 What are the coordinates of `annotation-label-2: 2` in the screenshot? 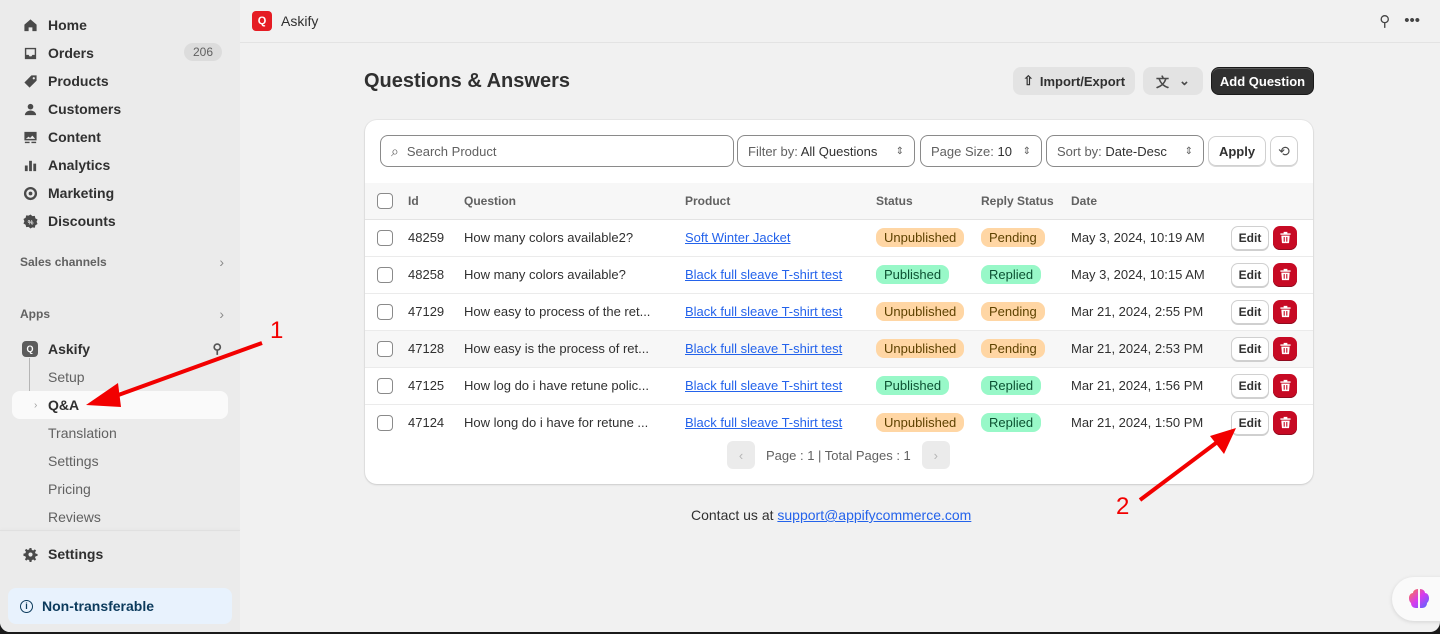 It's located at (1123, 506).